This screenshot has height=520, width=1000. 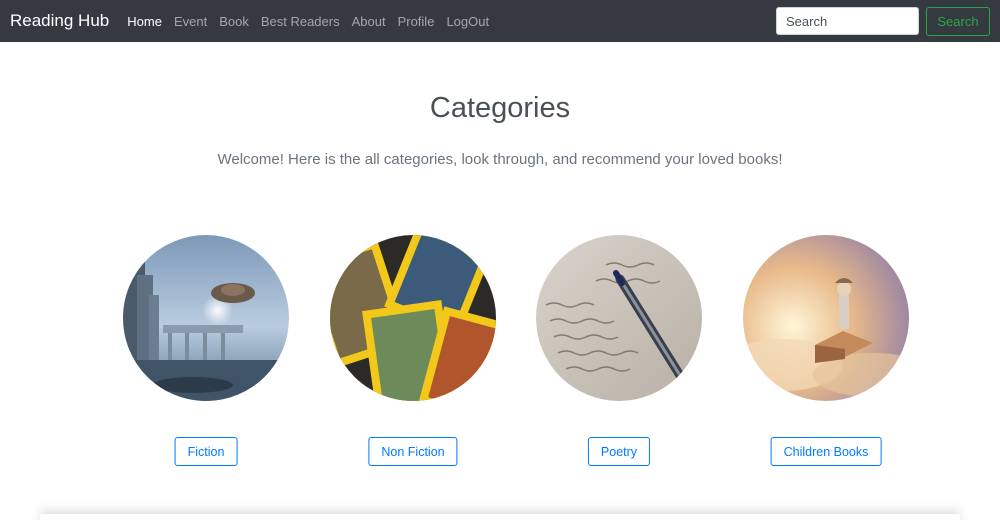 What do you see at coordinates (500, 517) in the screenshot?
I see `footer-card-edge` at bounding box center [500, 517].